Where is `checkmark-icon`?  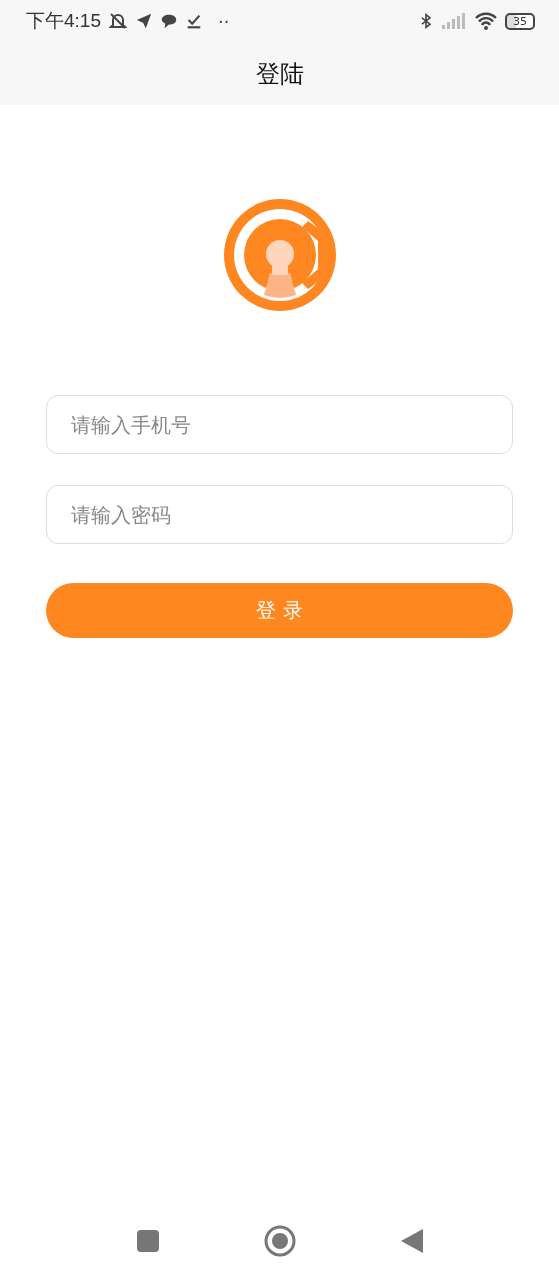 checkmark-icon is located at coordinates (194, 21).